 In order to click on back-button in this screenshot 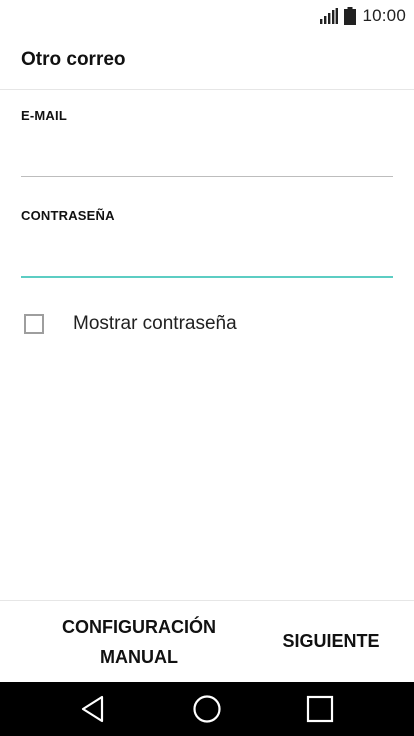, I will do `click(94, 709)`.